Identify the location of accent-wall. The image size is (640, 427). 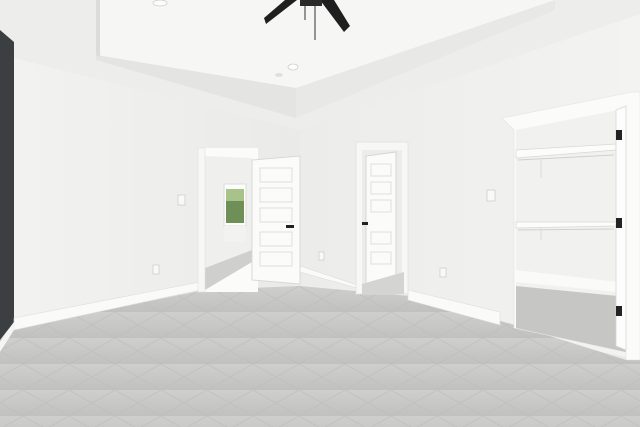
(7, 185).